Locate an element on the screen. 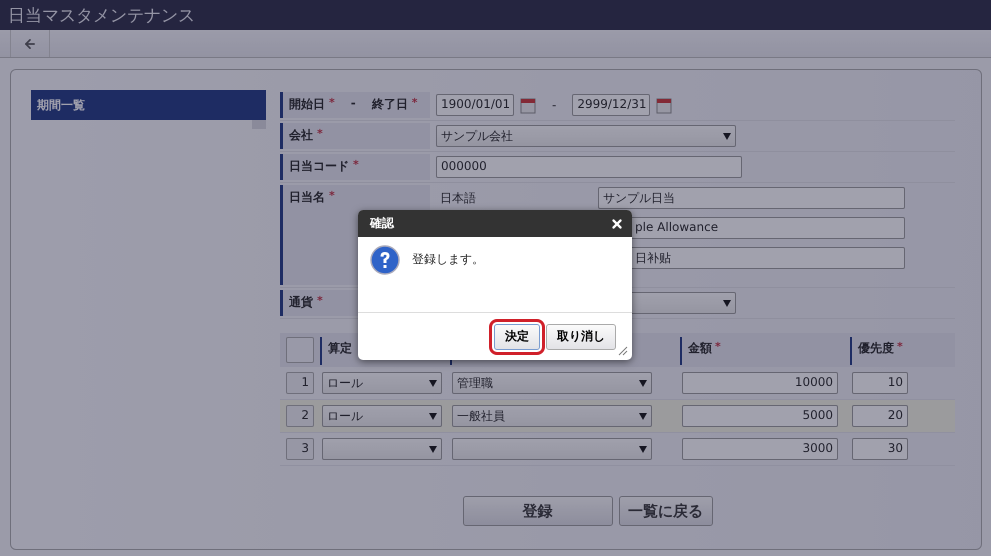 This screenshot has height=556, width=991. column-header: 算定 is located at coordinates (340, 348).